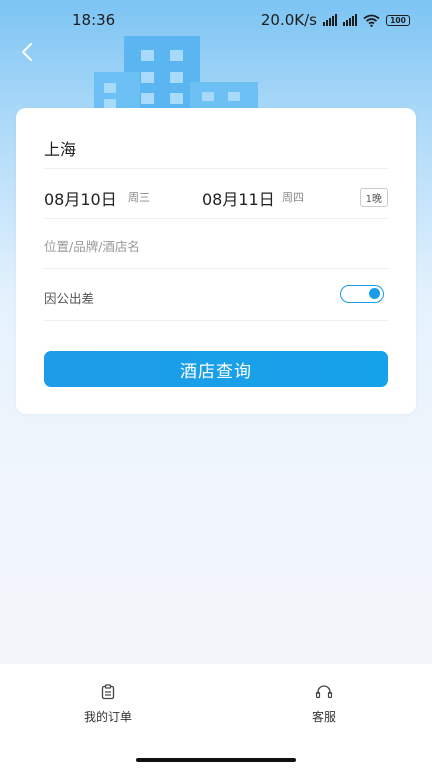  I want to click on signal-icon, so click(330, 20).